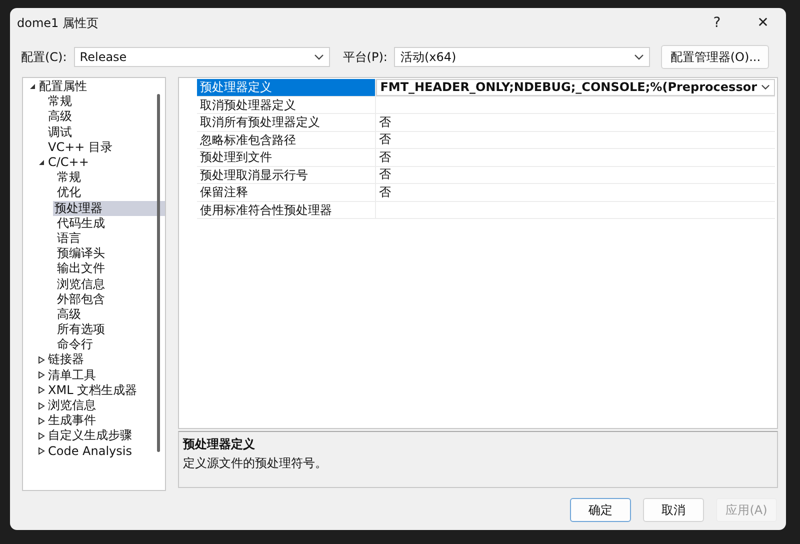 This screenshot has width=800, height=544. What do you see at coordinates (763, 23) in the screenshot?
I see `close-button: ✕` at bounding box center [763, 23].